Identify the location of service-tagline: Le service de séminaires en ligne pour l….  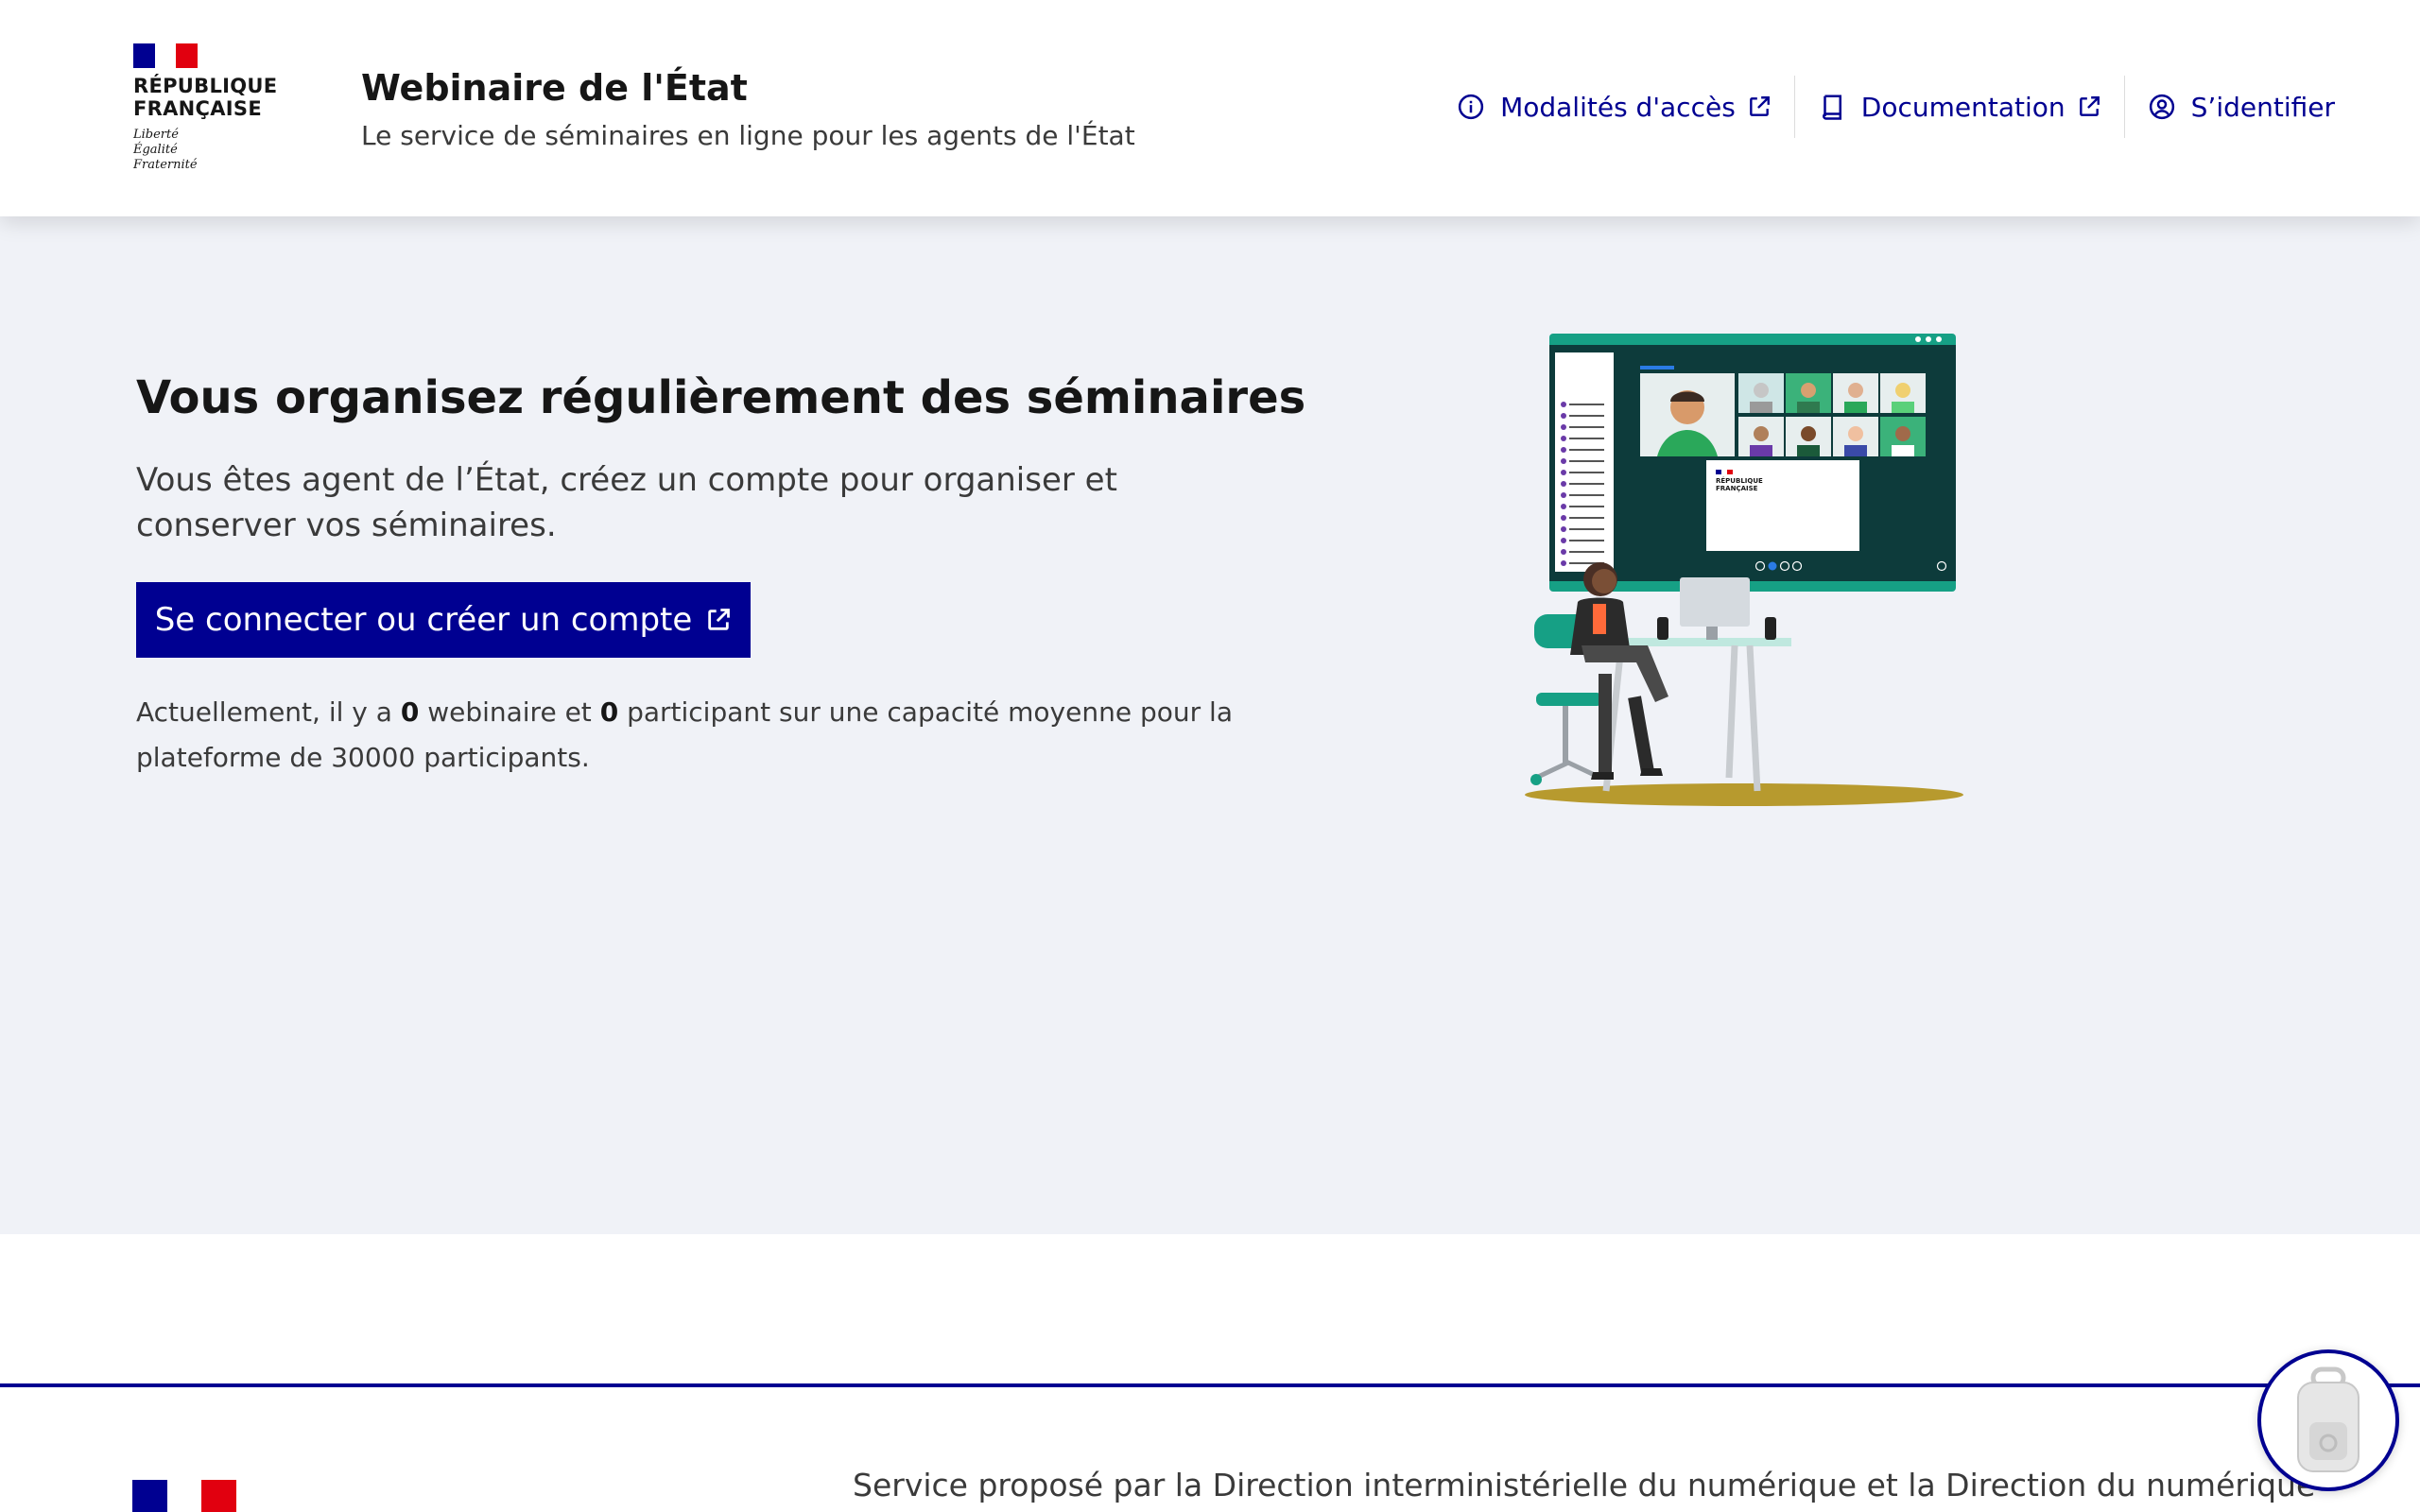
(748, 135).